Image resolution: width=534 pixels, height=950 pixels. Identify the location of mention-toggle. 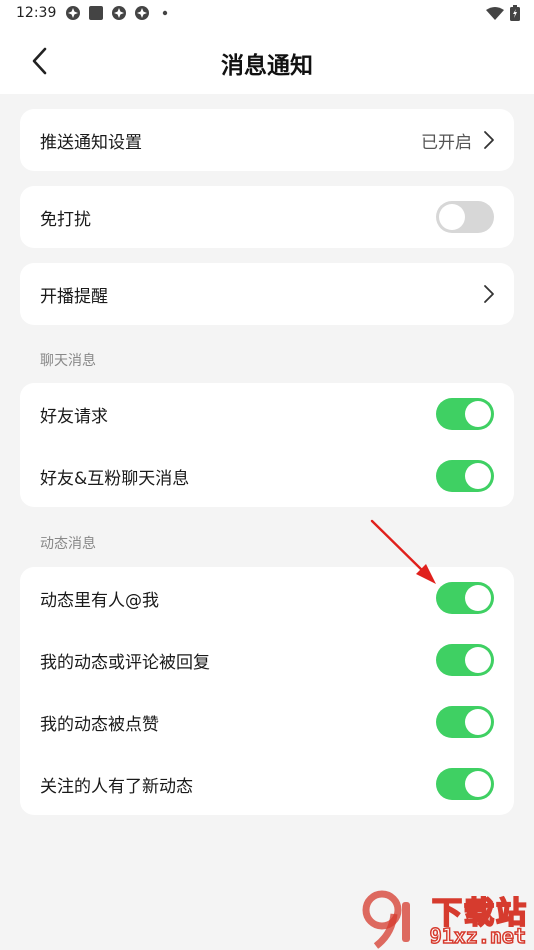
(465, 598).